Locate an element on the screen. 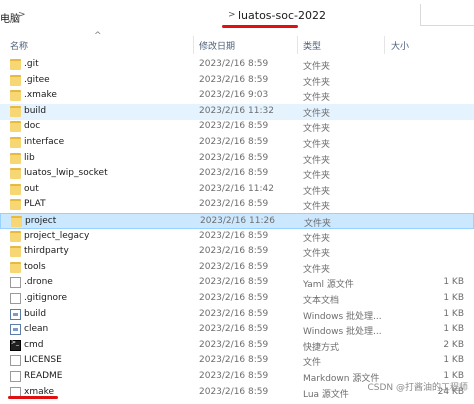  sort-ascending-icon: ^ is located at coordinates (98, 36).